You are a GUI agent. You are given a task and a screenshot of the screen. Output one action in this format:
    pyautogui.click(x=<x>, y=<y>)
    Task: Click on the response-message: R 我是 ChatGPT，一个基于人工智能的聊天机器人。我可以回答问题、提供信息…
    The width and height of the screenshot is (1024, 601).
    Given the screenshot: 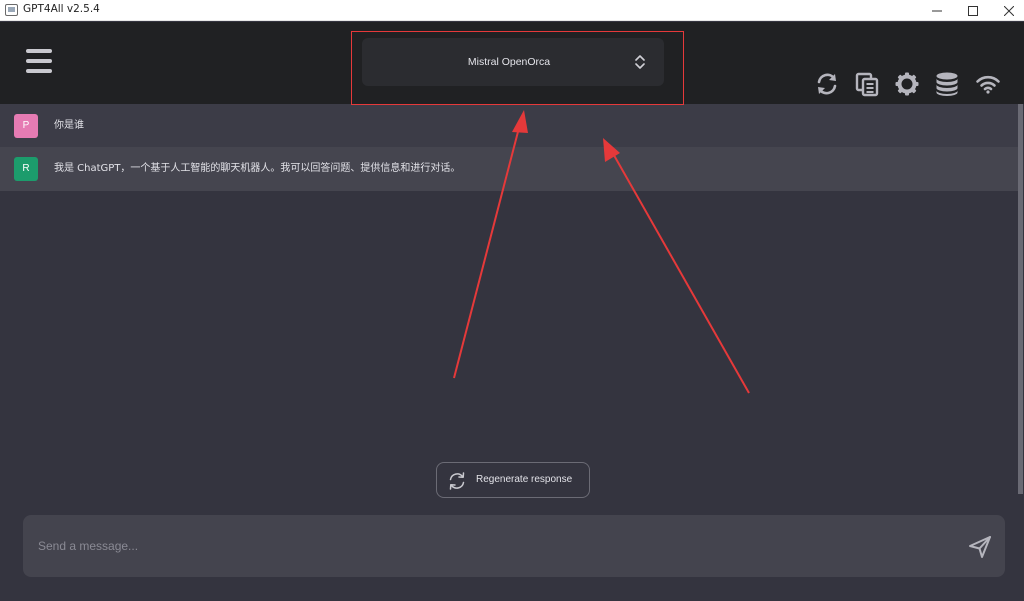 What is the action you would take?
    pyautogui.click(x=511, y=169)
    